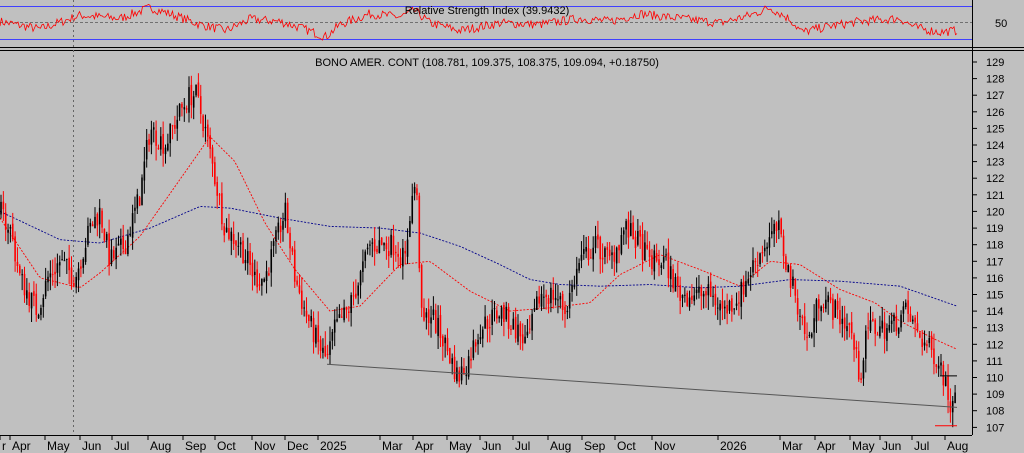 The width and height of the screenshot is (1024, 453). Describe the element at coordinates (297, 446) in the screenshot. I see `x-tick-label: Dec` at that location.